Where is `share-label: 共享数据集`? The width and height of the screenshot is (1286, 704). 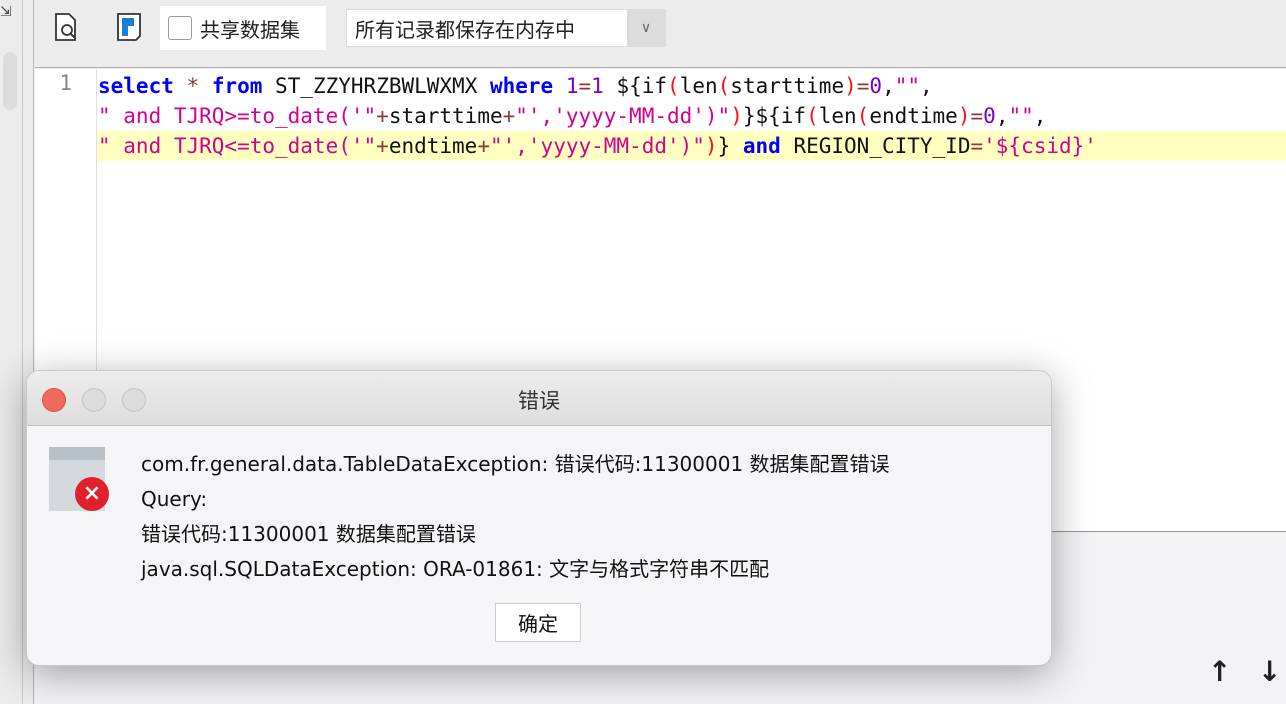
share-label: 共享数据集 is located at coordinates (250, 29).